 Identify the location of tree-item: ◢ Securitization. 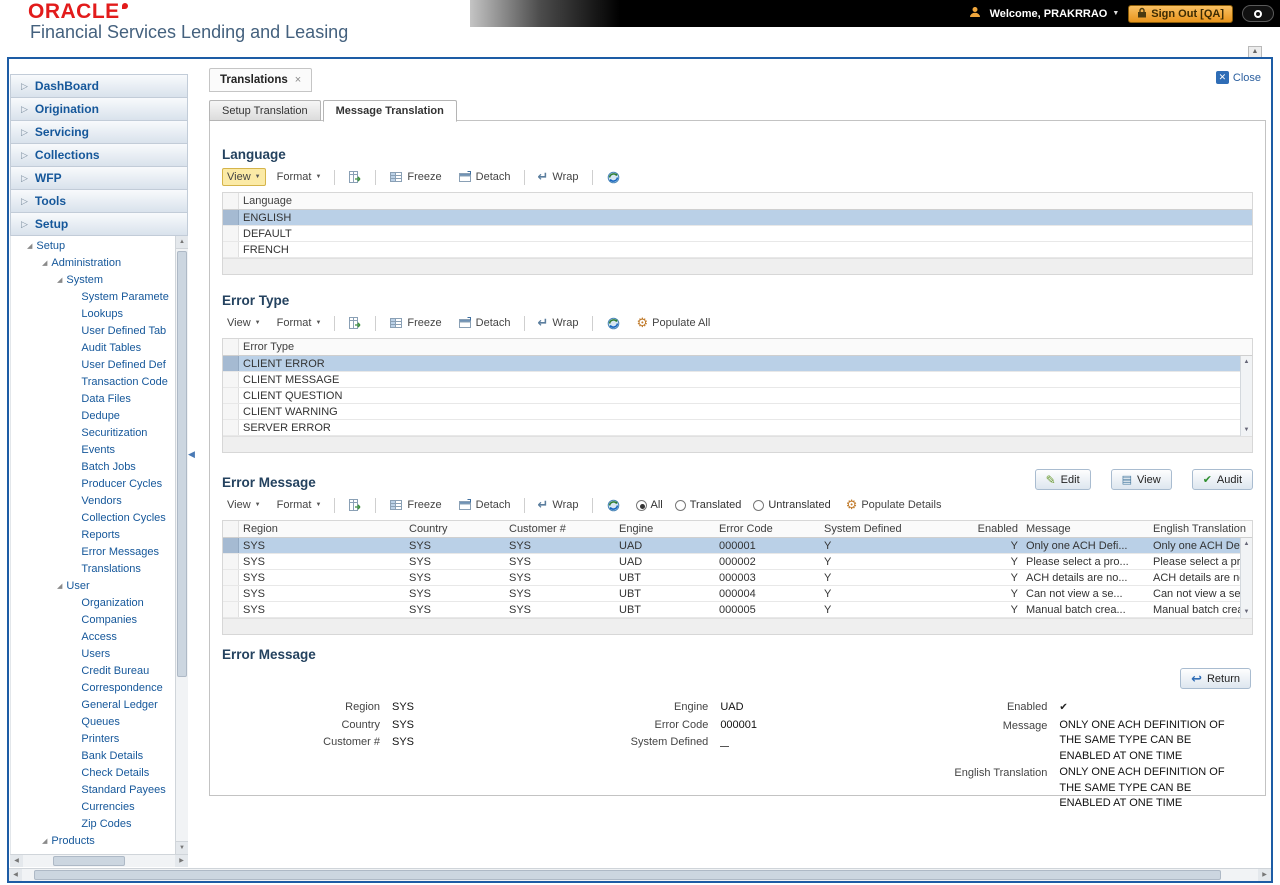
(93, 432).